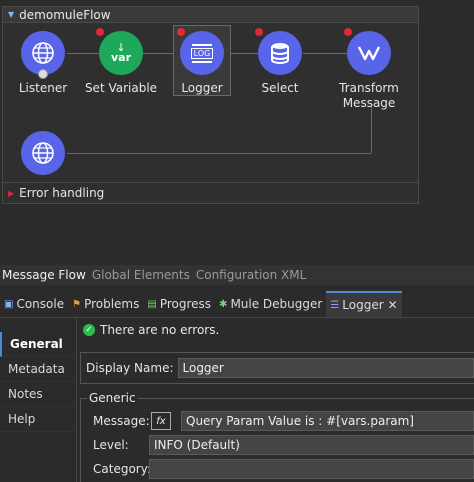  I want to click on node-label: Transform Message, so click(369, 95).